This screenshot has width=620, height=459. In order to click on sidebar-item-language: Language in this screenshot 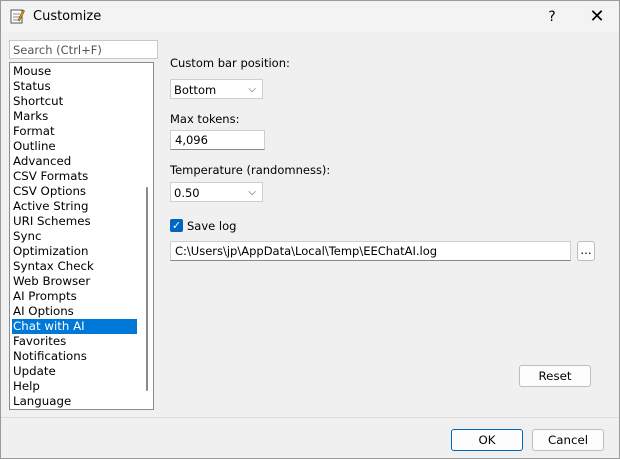, I will do `click(74, 401)`.